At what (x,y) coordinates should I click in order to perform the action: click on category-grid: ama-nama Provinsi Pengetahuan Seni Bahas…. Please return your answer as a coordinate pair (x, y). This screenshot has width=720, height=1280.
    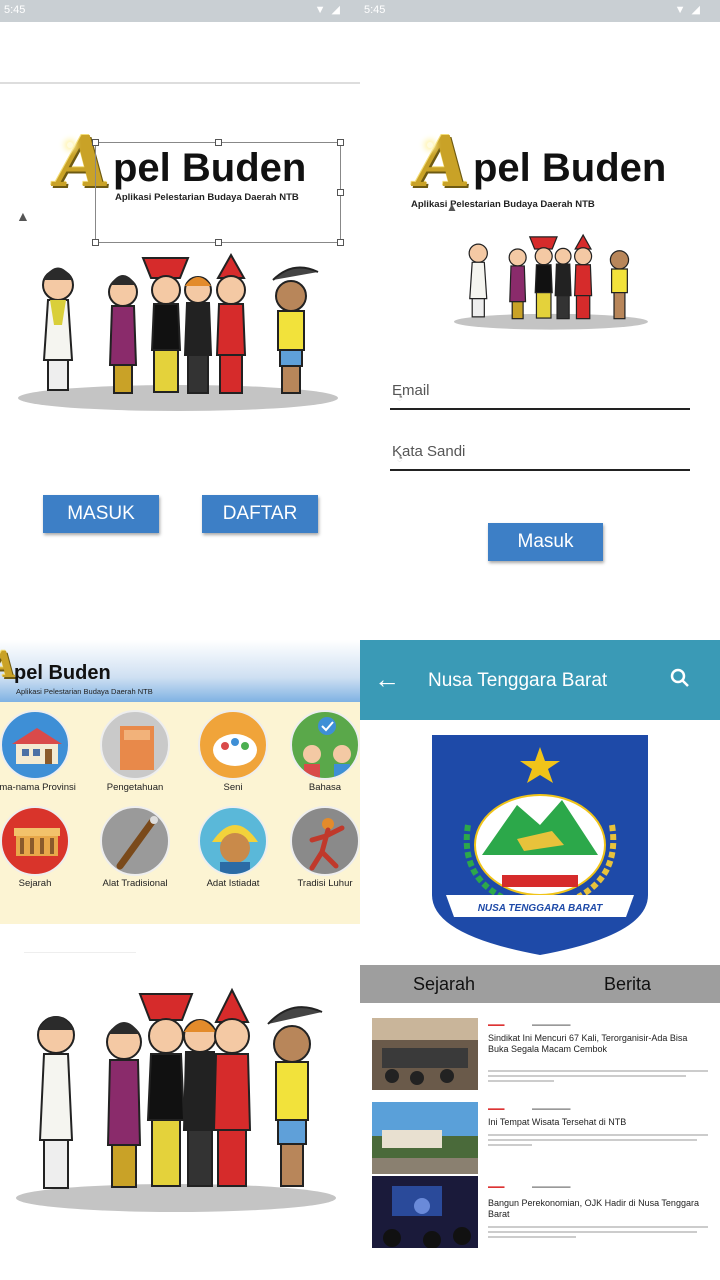
    Looking at the image, I should click on (180, 813).